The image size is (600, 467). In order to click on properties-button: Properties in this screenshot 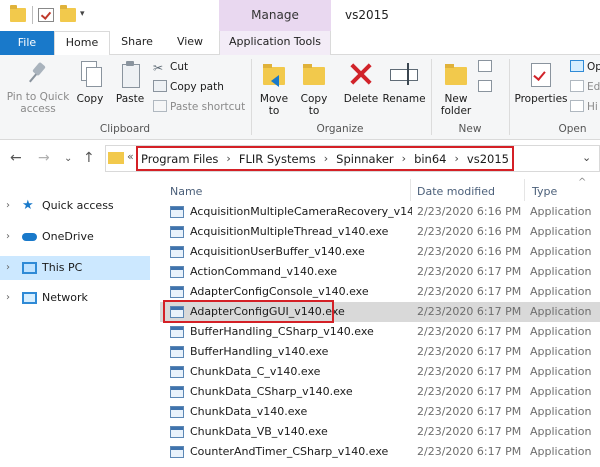, I will do `click(541, 83)`.